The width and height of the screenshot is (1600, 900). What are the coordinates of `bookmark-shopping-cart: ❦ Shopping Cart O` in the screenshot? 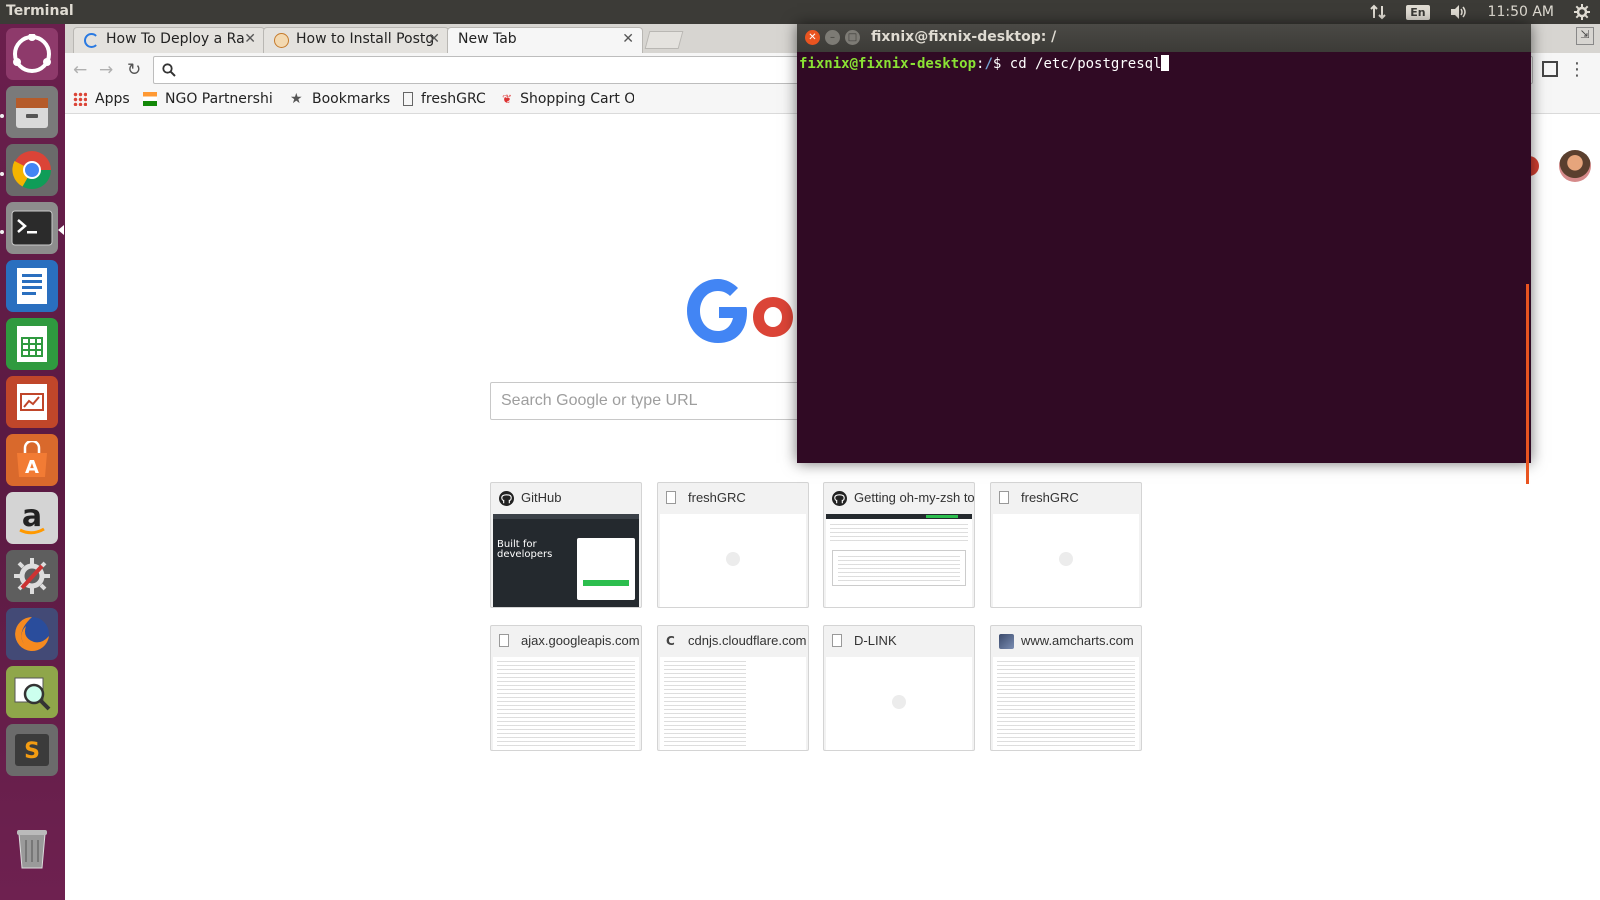 It's located at (568, 99).